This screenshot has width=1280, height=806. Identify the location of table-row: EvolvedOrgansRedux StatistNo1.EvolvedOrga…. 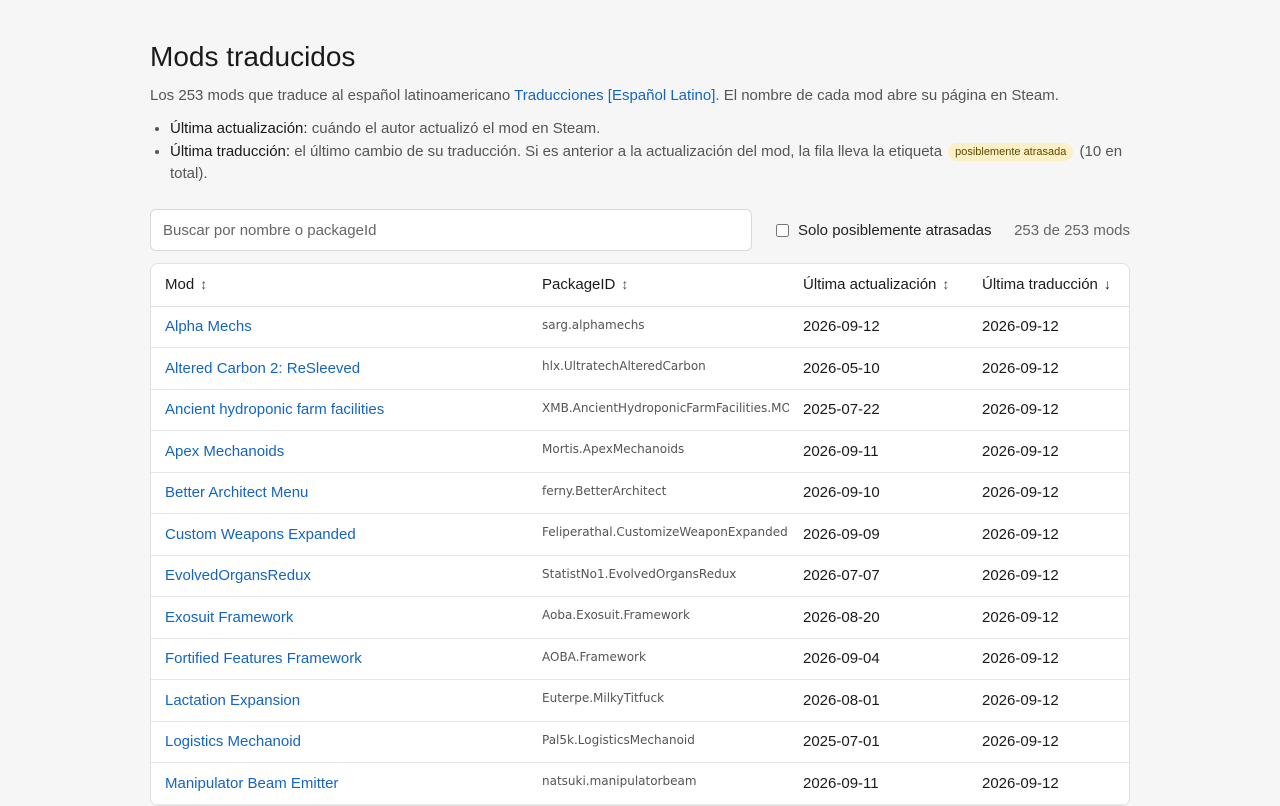
(640, 576).